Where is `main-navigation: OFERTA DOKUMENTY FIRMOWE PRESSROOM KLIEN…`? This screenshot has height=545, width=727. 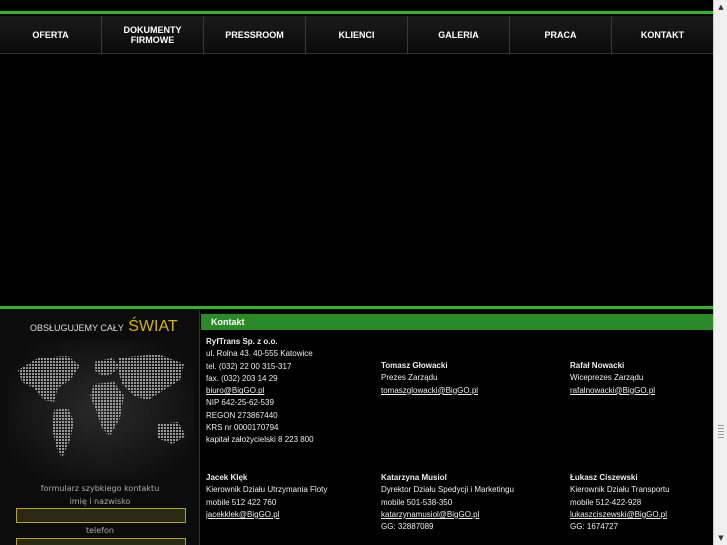 main-navigation: OFERTA DOKUMENTY FIRMOWE PRESSROOM KLIEN… is located at coordinates (356, 35).